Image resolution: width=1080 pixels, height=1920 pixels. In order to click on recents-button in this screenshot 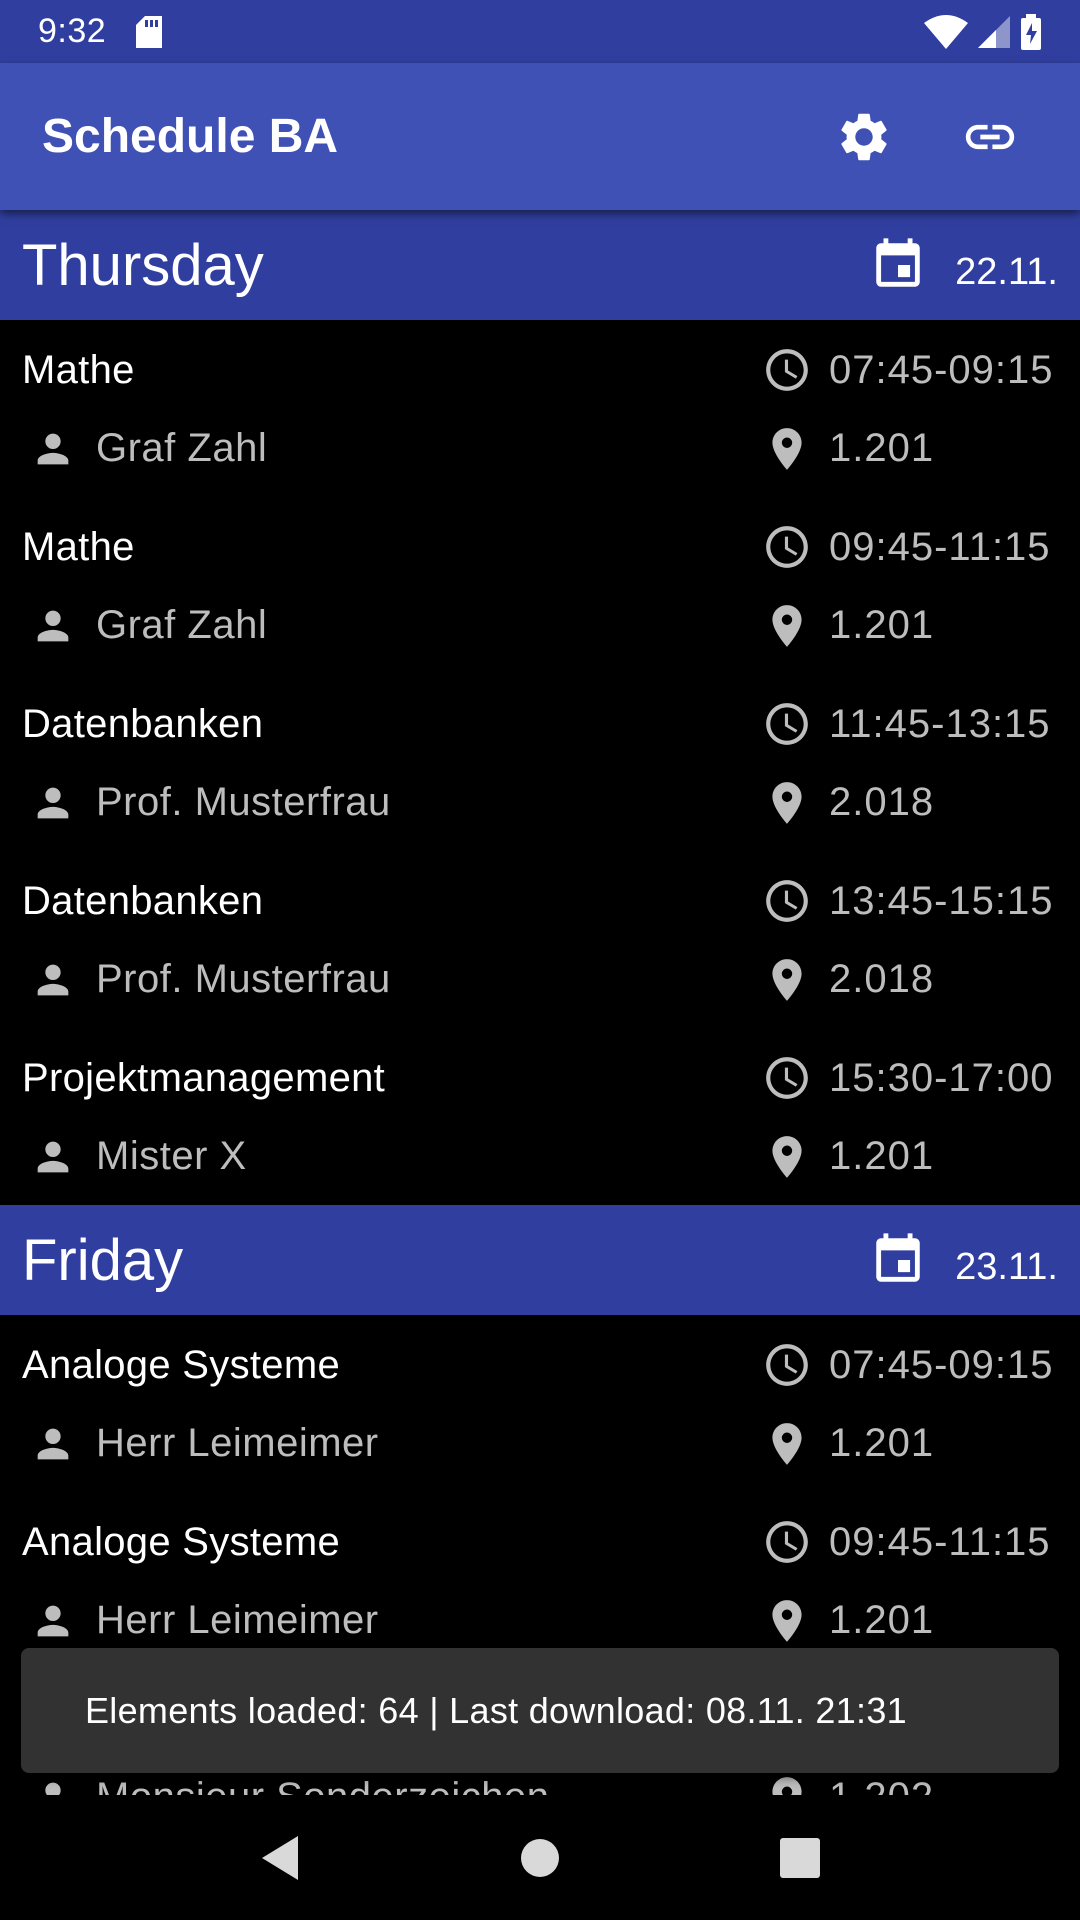, I will do `click(800, 1858)`.